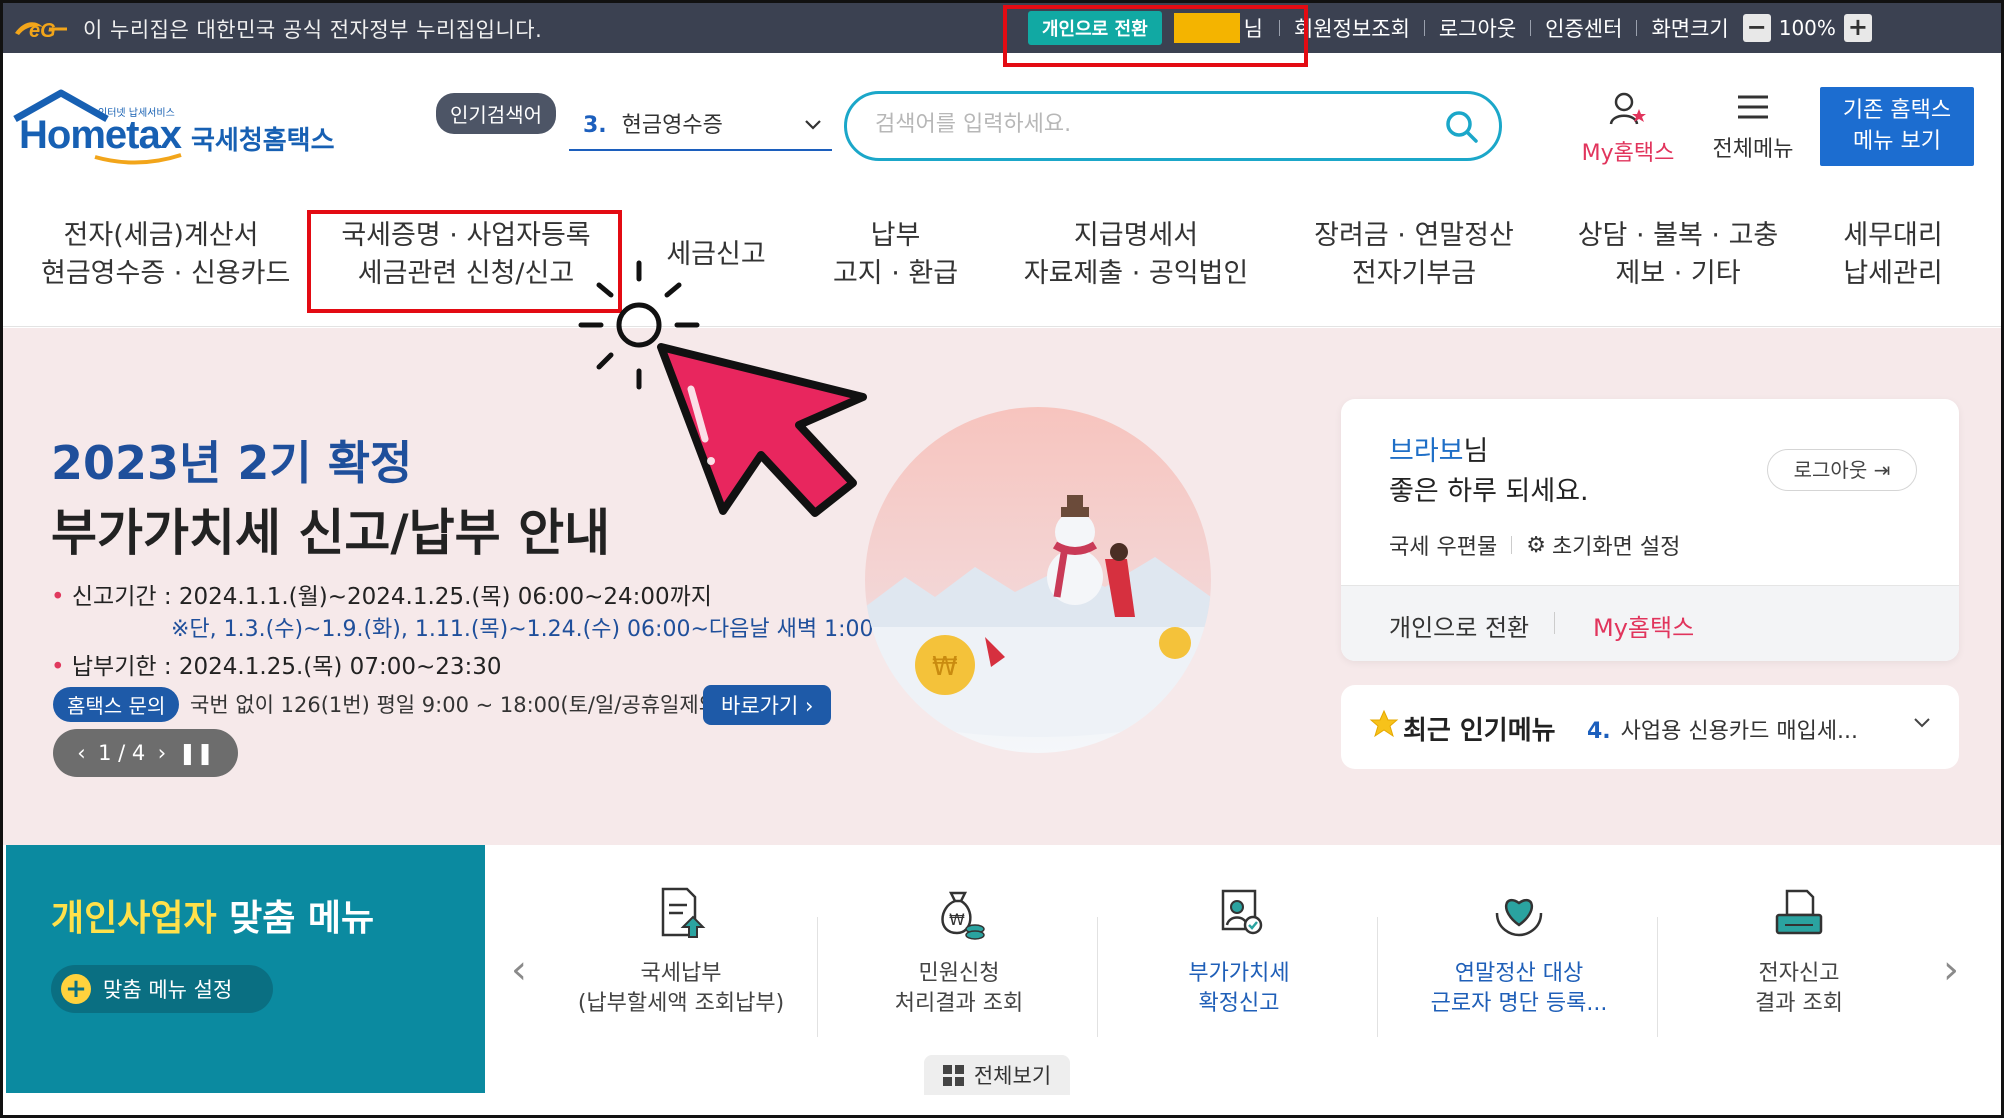  I want to click on card-links: 국세 우편물 ⚙ 초기화면 설정, so click(1534, 545).